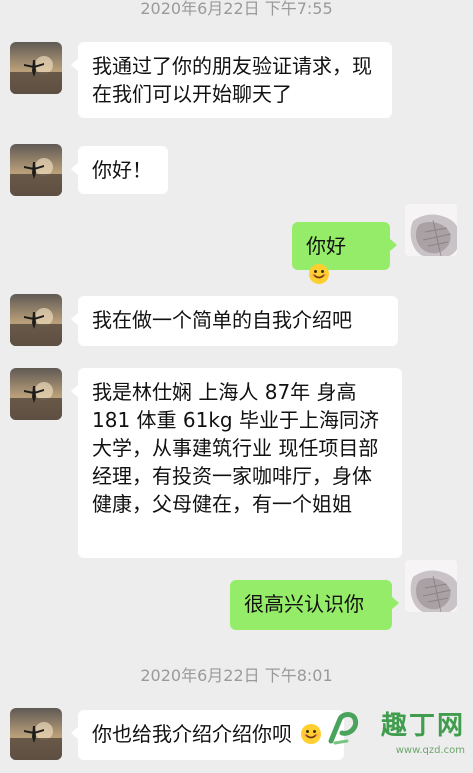 This screenshot has height=773, width=473. I want to click on incoming-message-bubble: 你也给我介绍介绍你呗, so click(207, 735).